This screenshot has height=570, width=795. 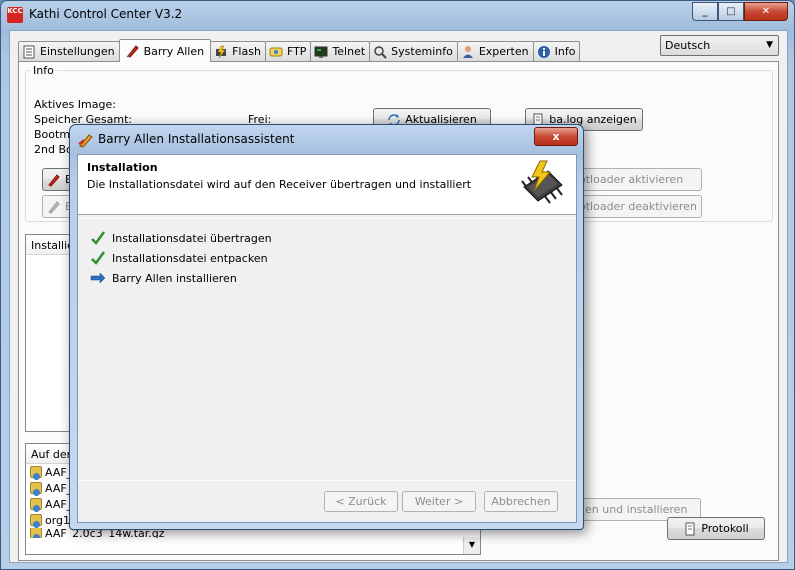 I want to click on step-label: Installationsdatei übertragen, so click(x=192, y=238).